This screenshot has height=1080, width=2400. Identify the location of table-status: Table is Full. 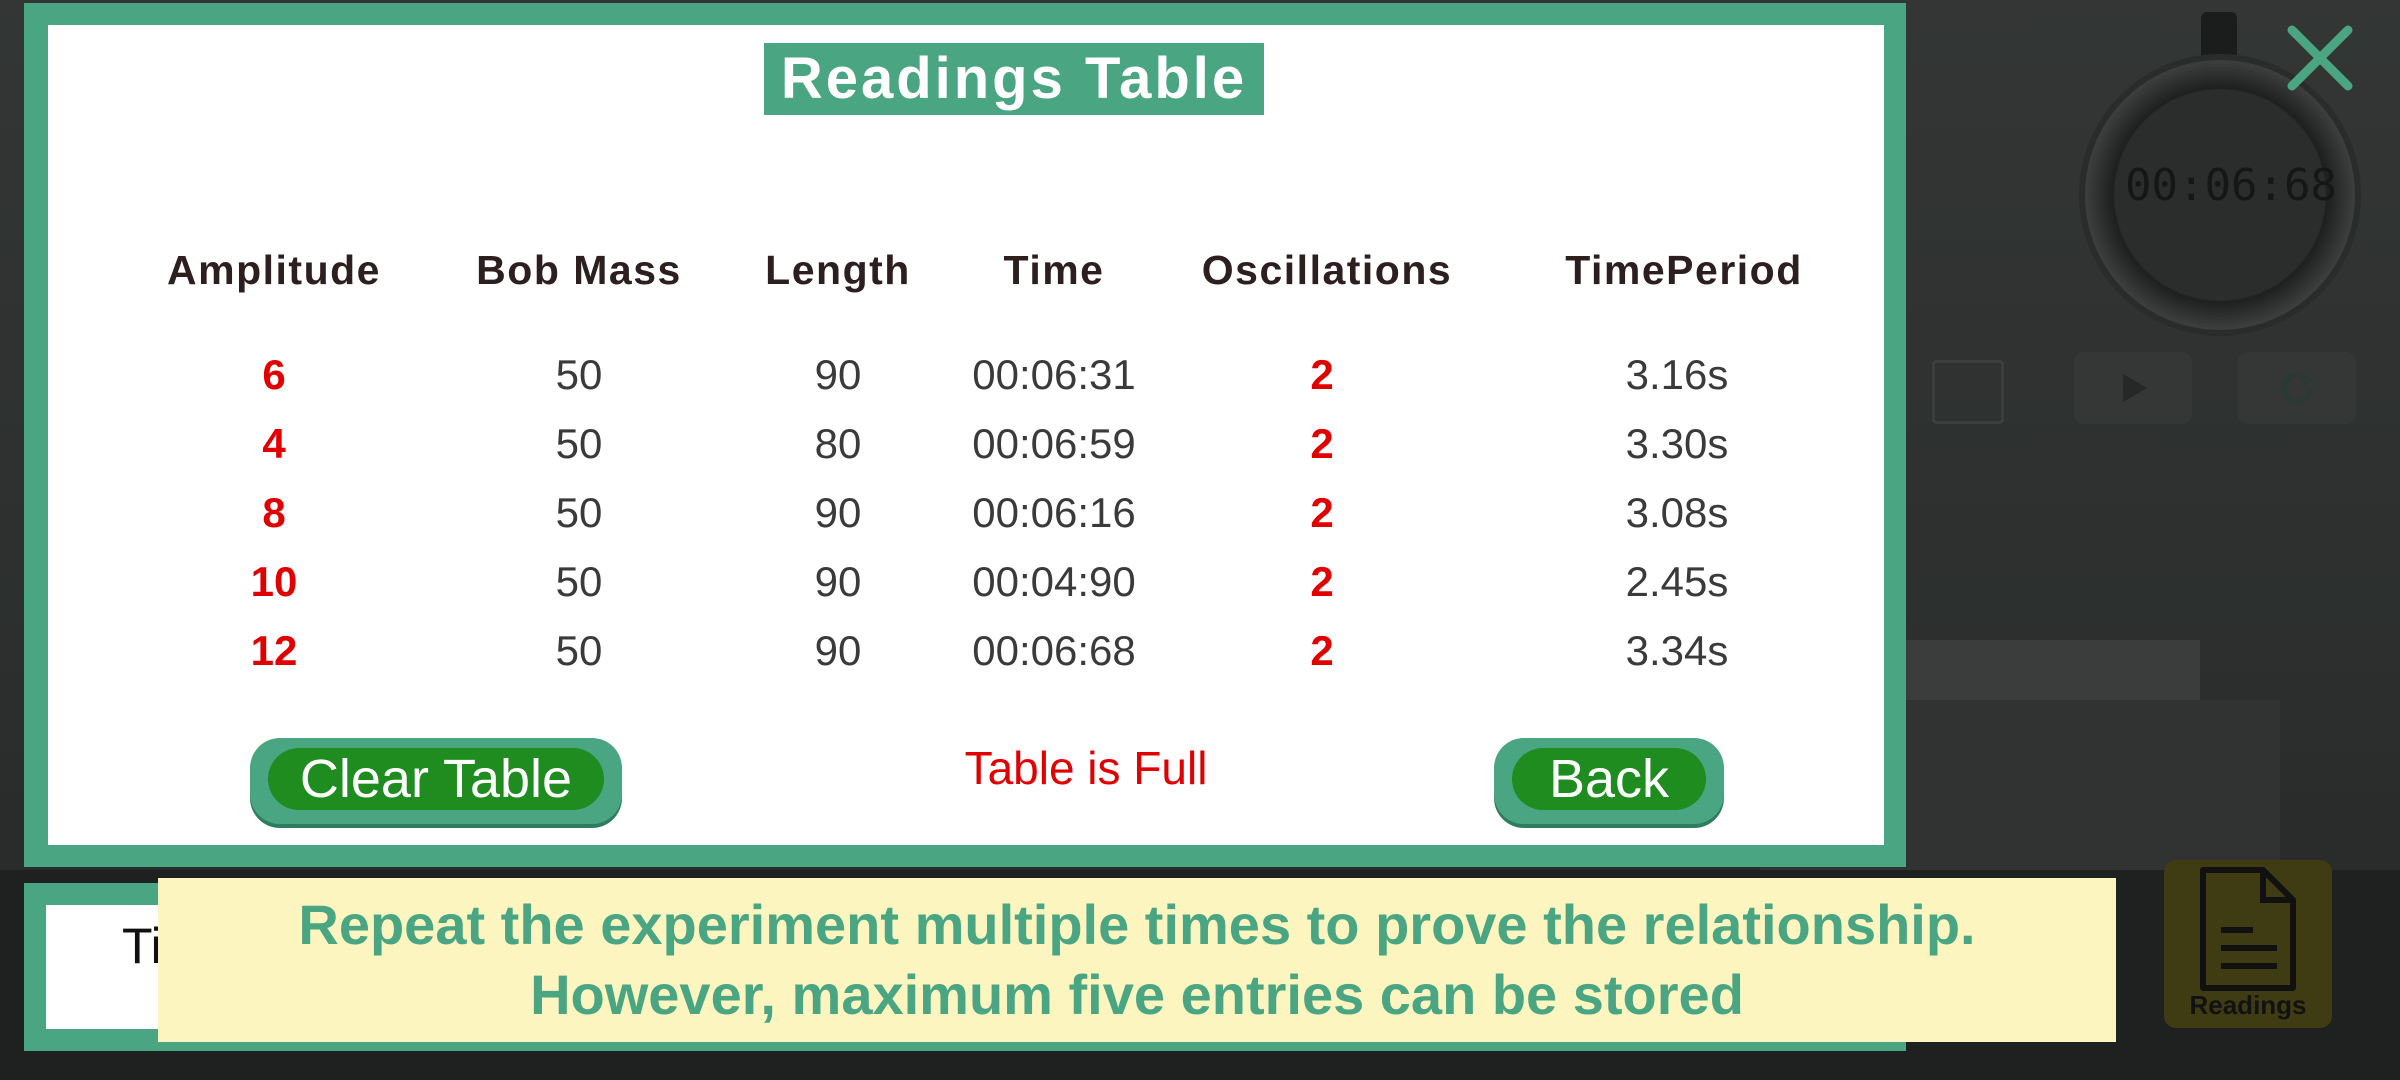
(1086, 768).